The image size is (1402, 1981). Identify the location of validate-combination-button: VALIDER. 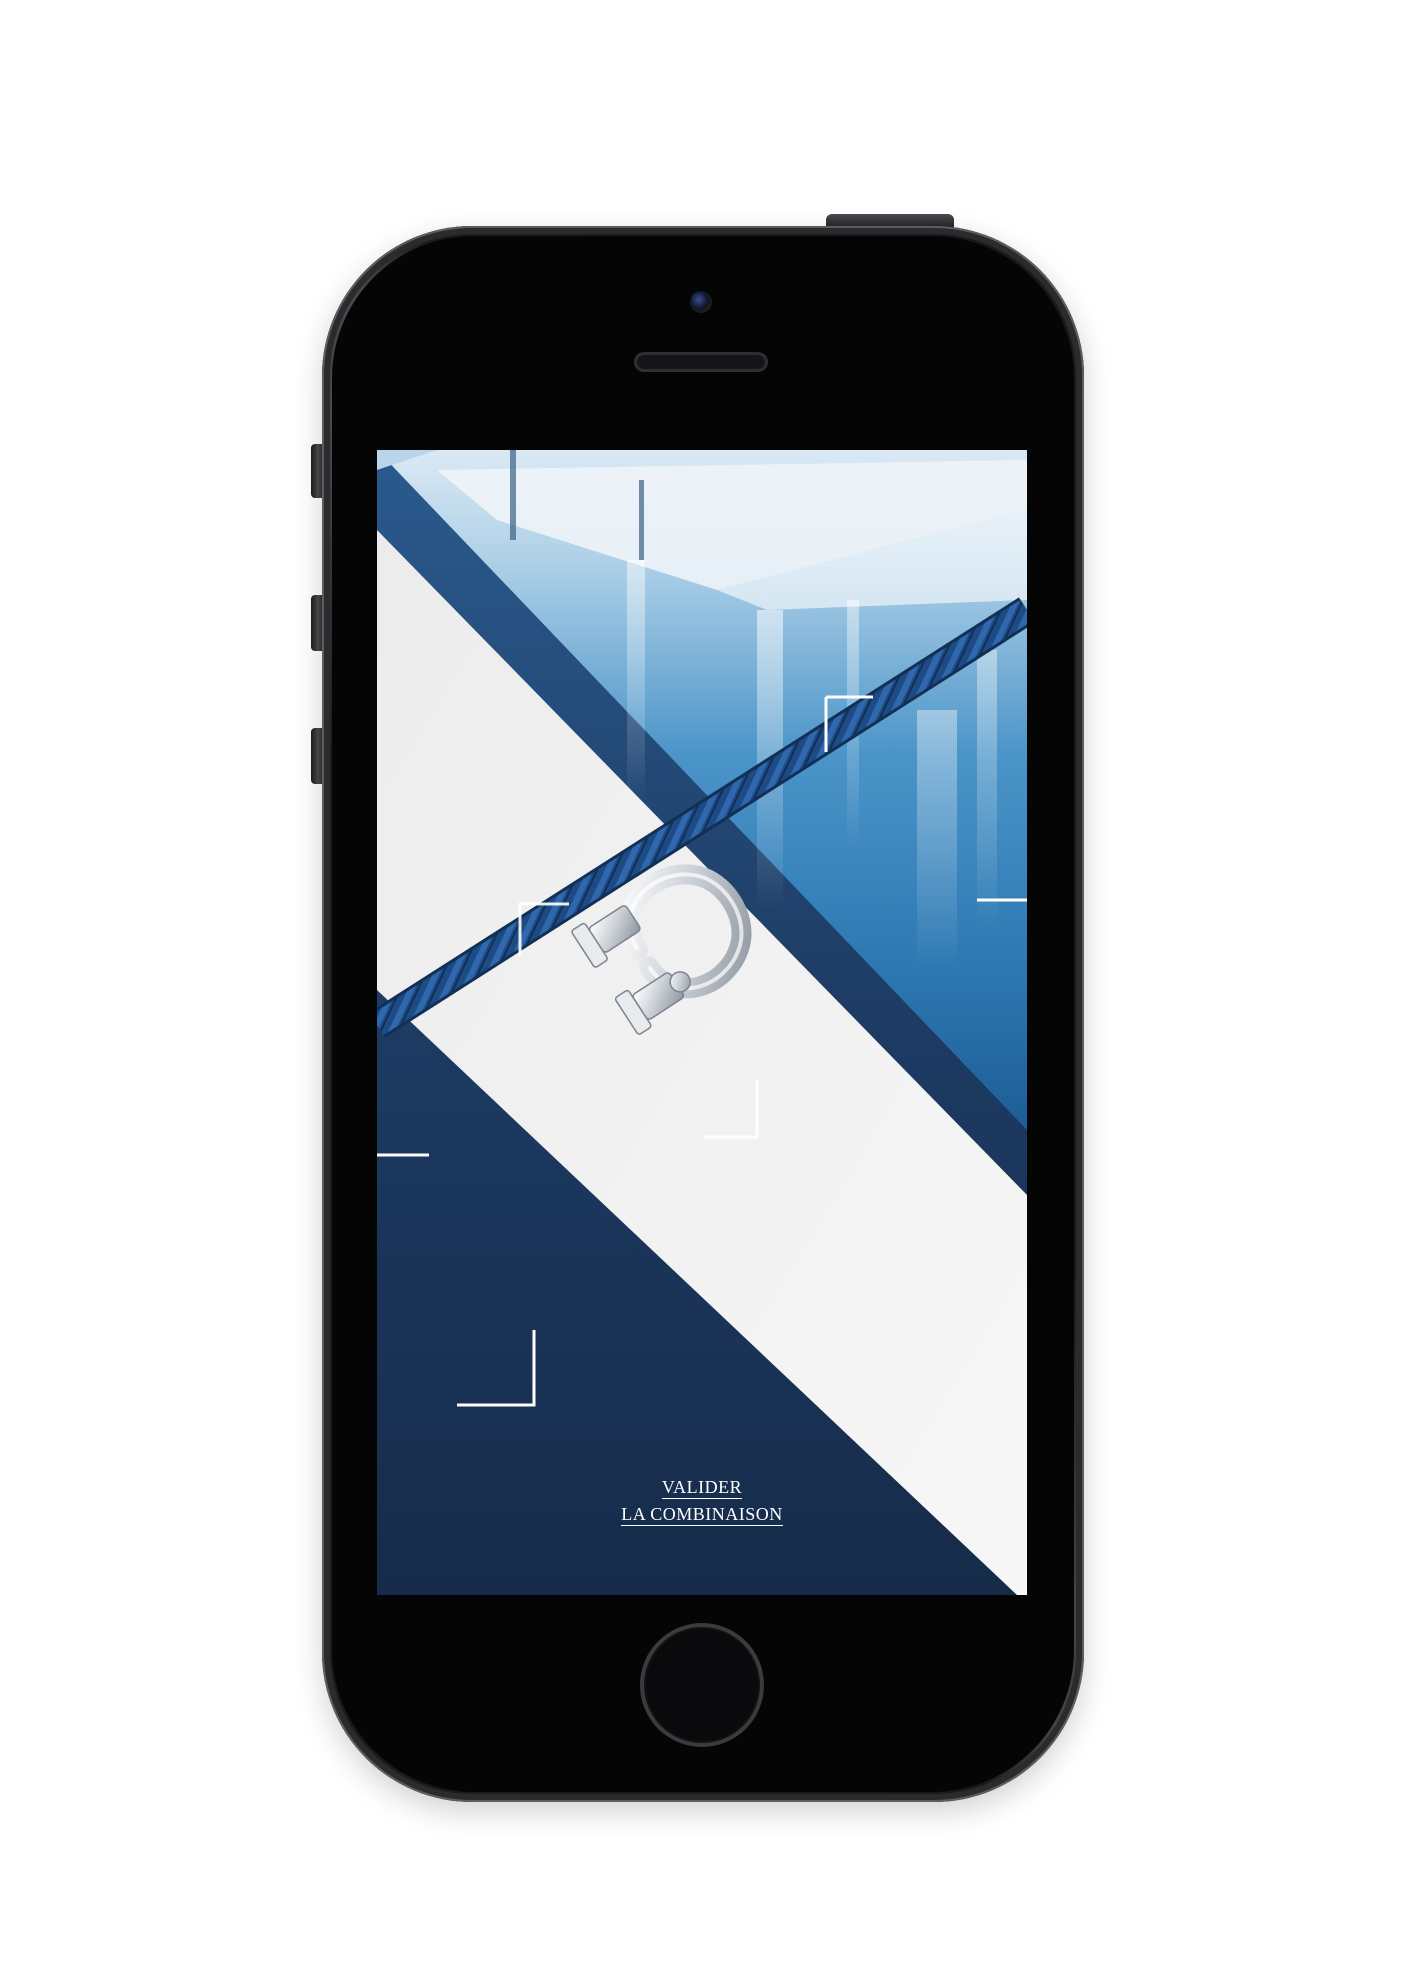
(702, 1488).